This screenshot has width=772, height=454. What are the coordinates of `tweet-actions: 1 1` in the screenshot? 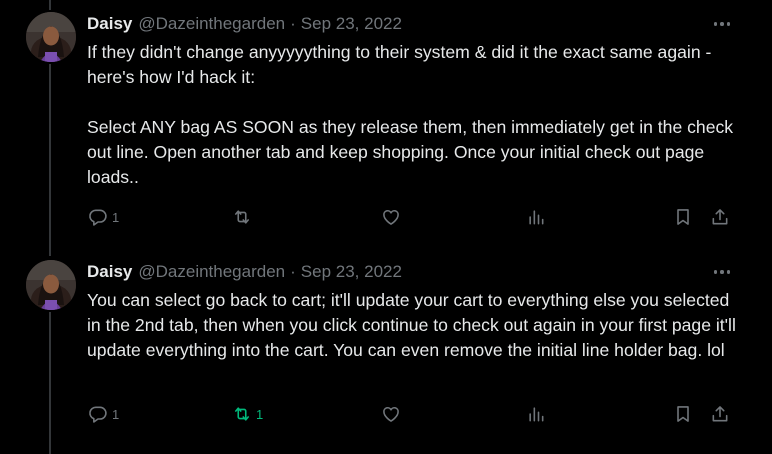 It's located at (386, 414).